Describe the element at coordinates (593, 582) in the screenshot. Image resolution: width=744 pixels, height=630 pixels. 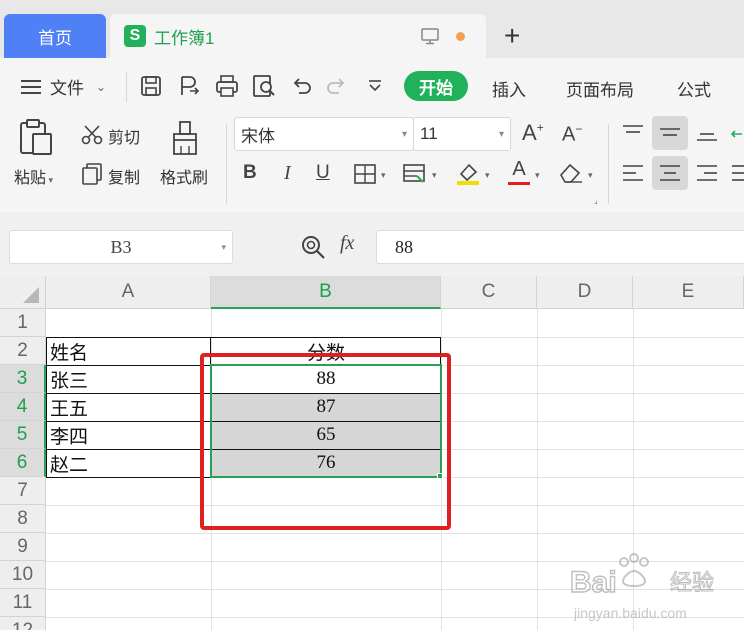
I see `watermark-brand: Bai` at that location.